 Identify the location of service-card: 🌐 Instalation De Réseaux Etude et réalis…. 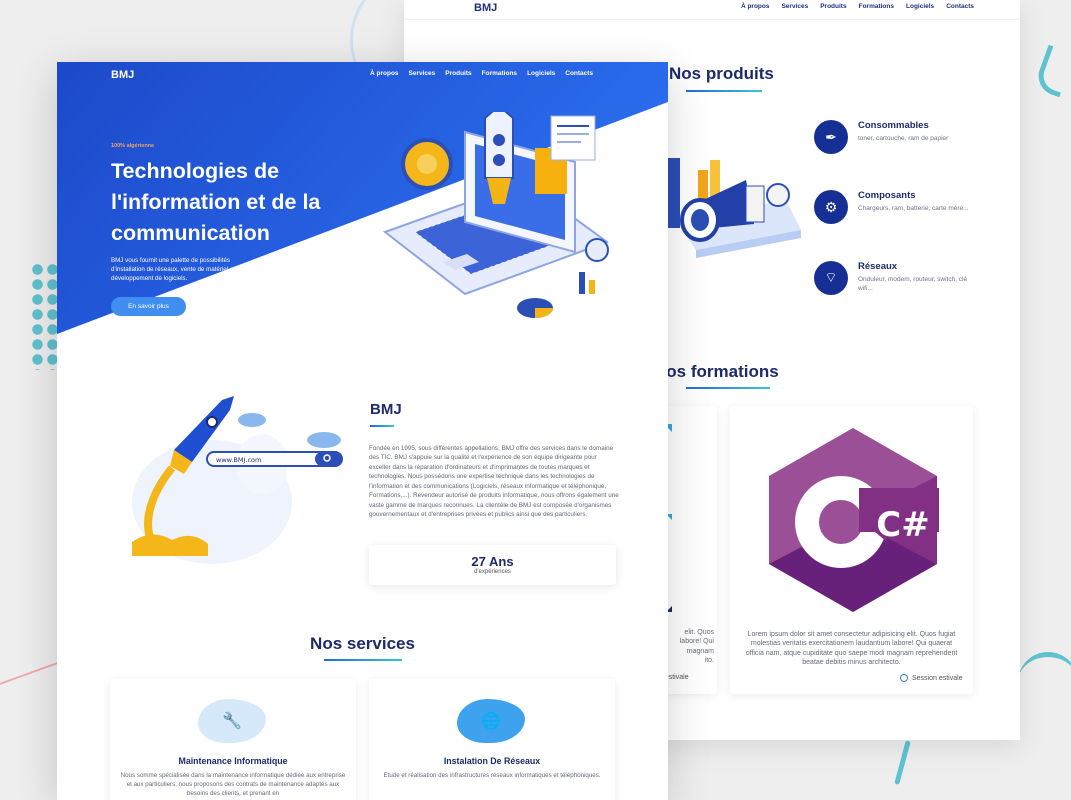
(492, 739).